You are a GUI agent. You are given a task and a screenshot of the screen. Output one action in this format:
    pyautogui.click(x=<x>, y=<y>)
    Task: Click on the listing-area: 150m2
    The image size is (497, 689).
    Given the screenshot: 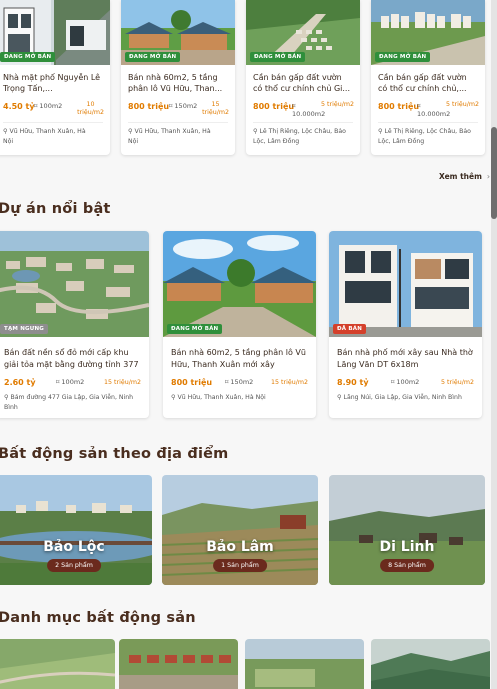 What is the action you would take?
    pyautogui.click(x=185, y=106)
    